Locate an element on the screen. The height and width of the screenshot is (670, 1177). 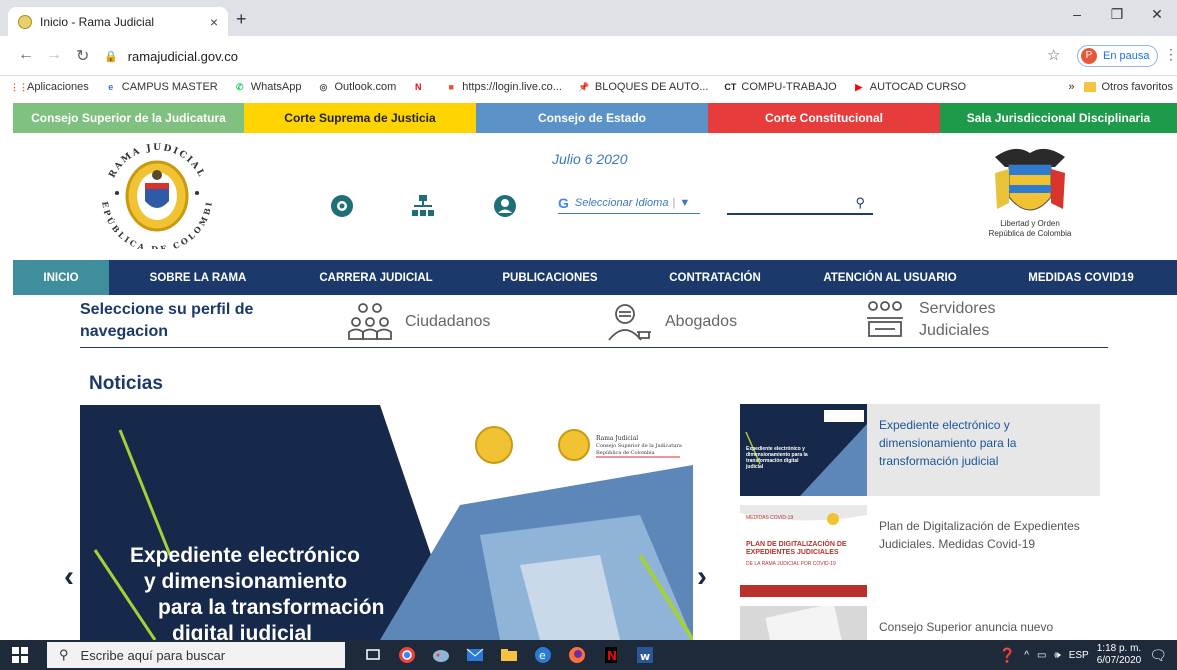
chevron-up-icon: ^ is located at coordinates (1026, 655).